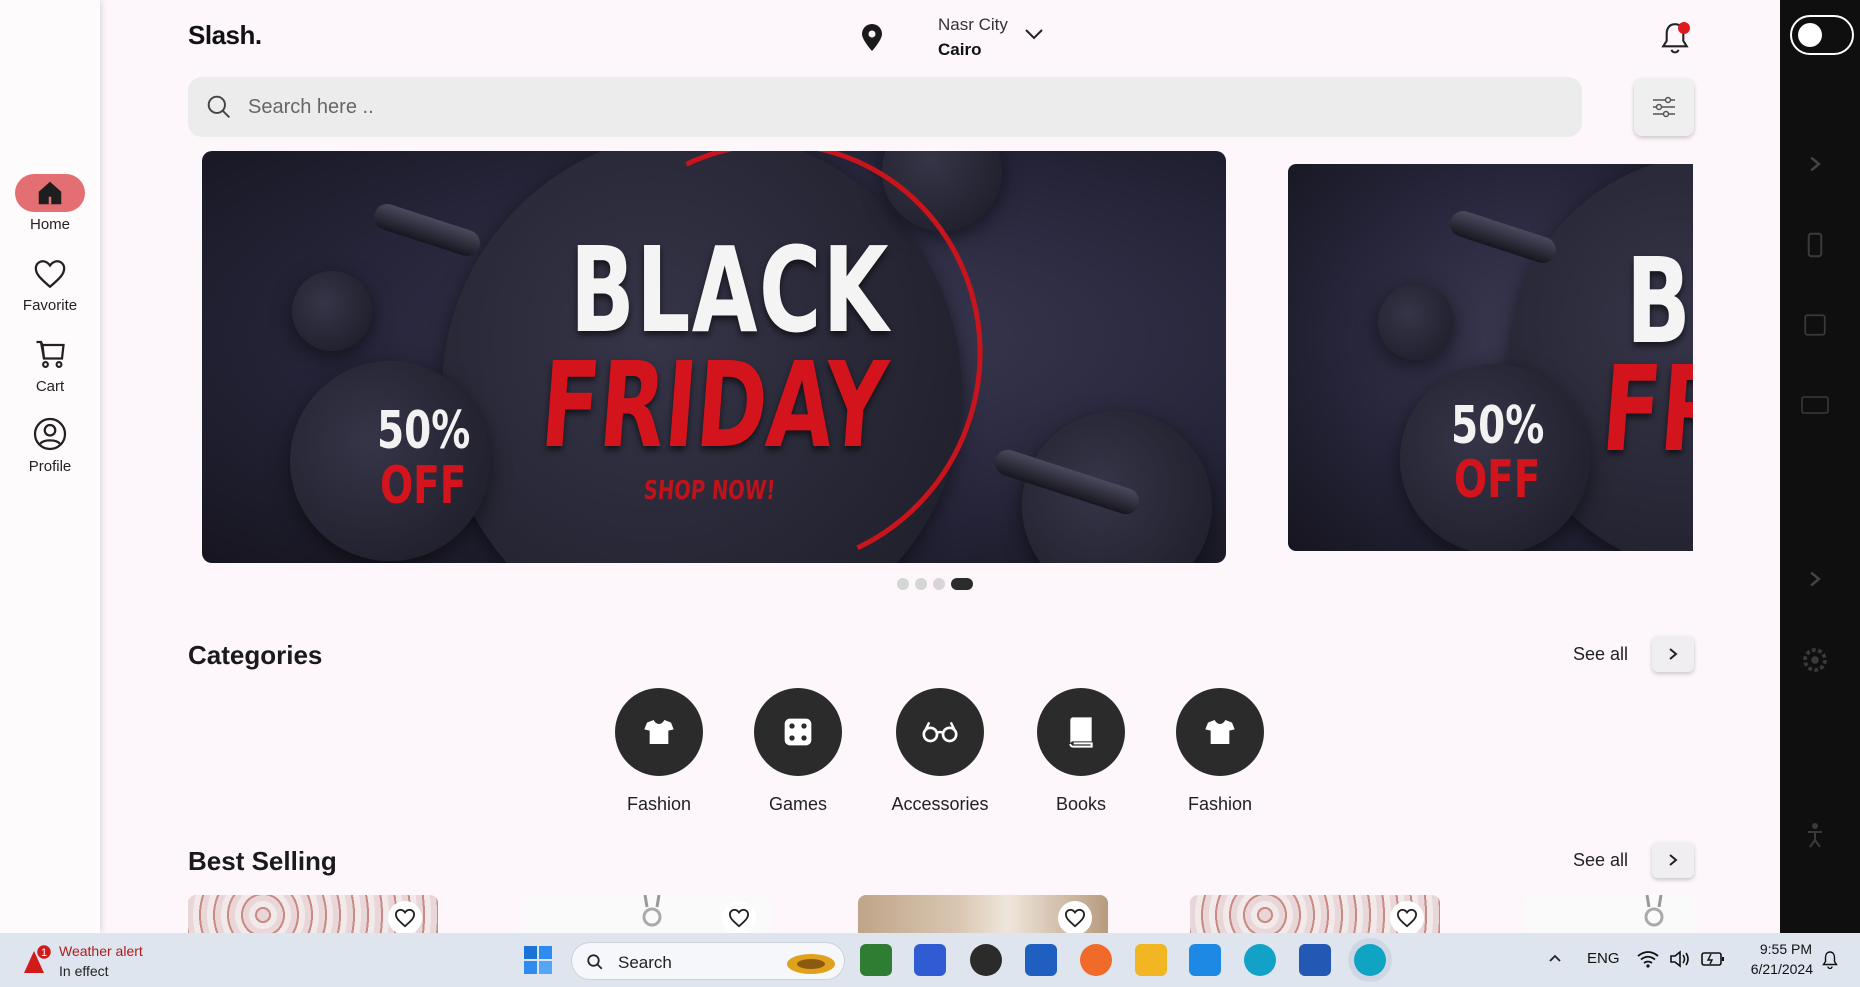 The image size is (1860, 987). Describe the element at coordinates (424, 431) in the screenshot. I see `banner-discount: 50%` at that location.